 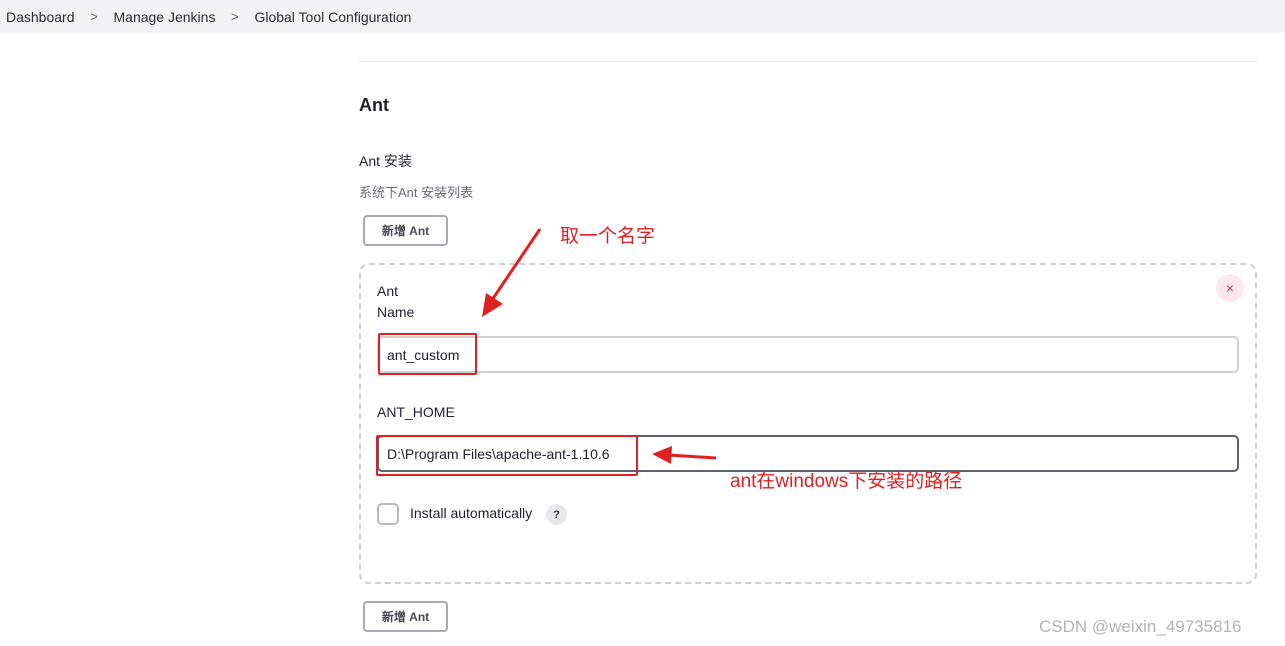 What do you see at coordinates (40, 17) in the screenshot?
I see `breadcrumb-dashboard: Dashboard` at bounding box center [40, 17].